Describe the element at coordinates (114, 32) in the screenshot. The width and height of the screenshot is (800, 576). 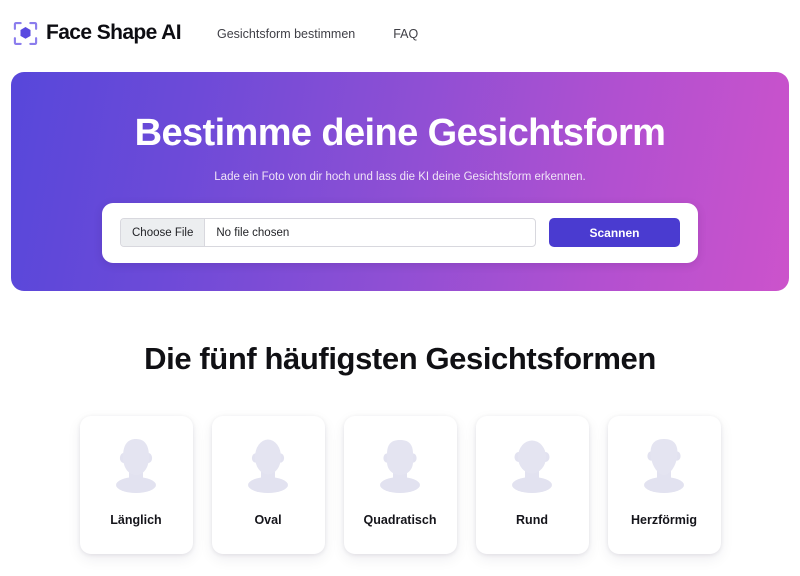
I see `brand-name: Face Shape AI` at that location.